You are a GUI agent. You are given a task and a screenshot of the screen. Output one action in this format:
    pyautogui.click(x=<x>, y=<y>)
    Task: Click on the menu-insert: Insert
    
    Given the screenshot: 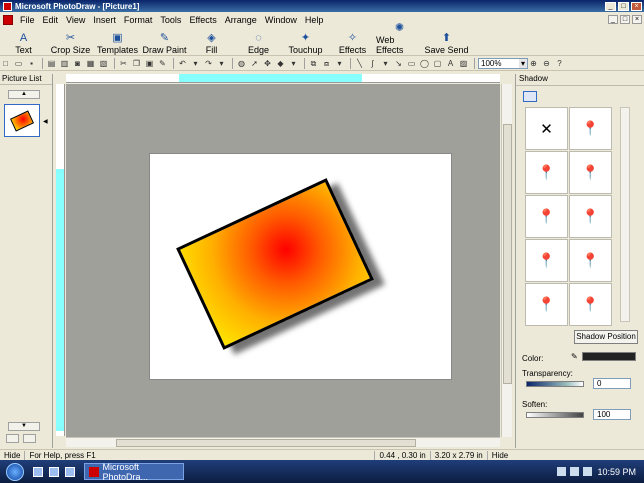 What is the action you would take?
    pyautogui.click(x=104, y=20)
    